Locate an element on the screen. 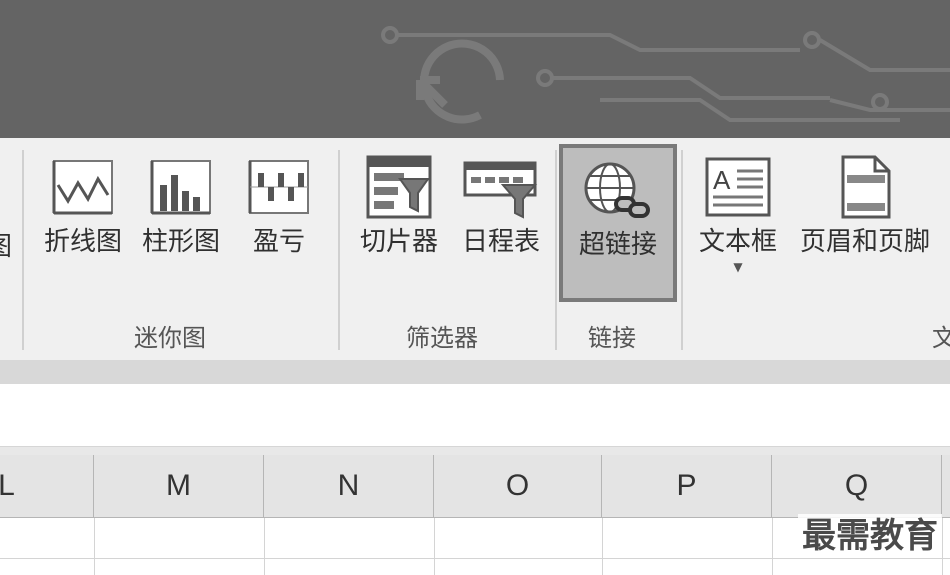  column-header-p: P is located at coordinates (687, 486).